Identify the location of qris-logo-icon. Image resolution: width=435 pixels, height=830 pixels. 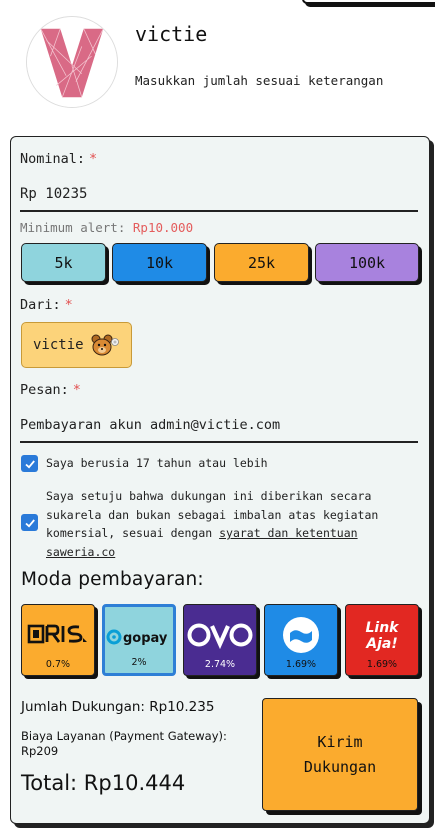
(58, 635).